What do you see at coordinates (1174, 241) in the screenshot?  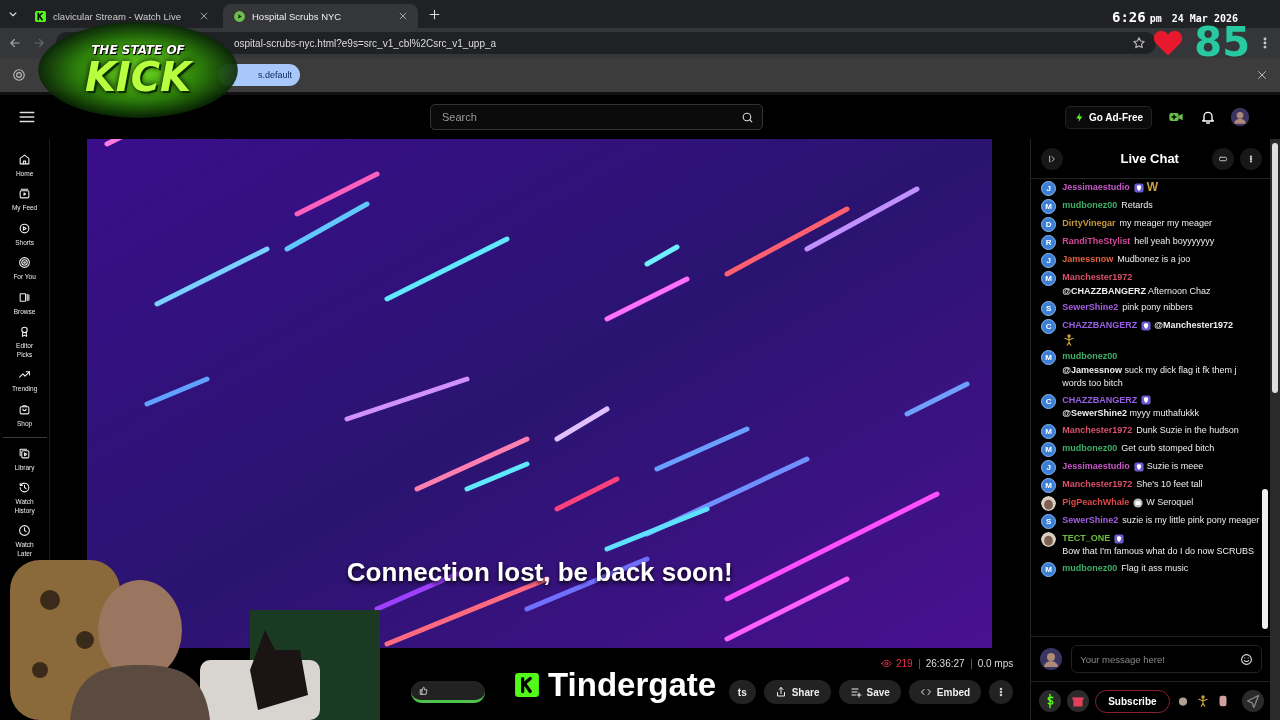 I see `message-text: hell yeah boyyyyyyy` at bounding box center [1174, 241].